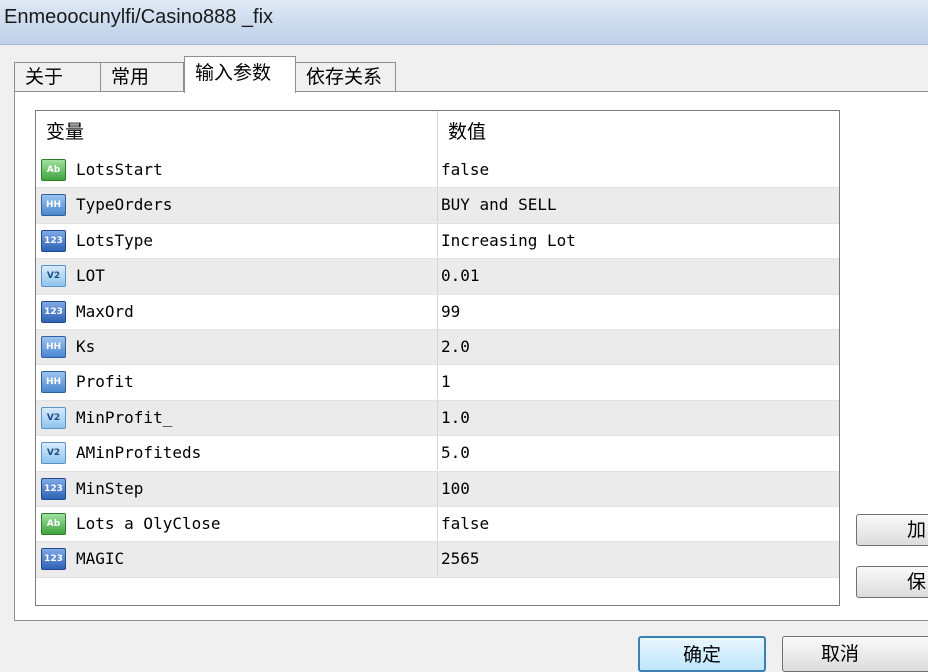 This screenshot has height=672, width=928. I want to click on parameter-name: AMinProfiteds, so click(256, 453).